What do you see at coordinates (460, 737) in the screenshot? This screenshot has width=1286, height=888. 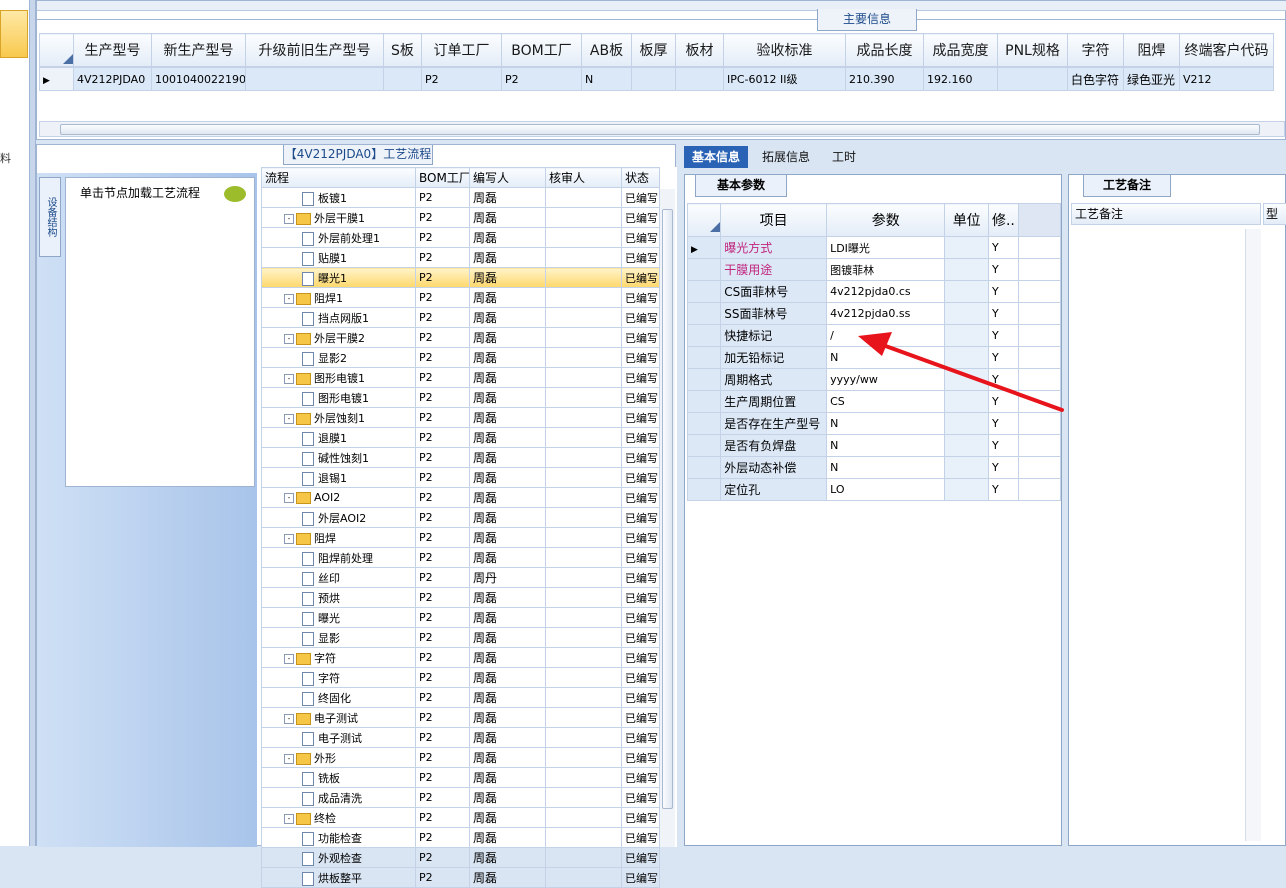 I see `tree-row: 电子测试 P2 周磊 已编写` at bounding box center [460, 737].